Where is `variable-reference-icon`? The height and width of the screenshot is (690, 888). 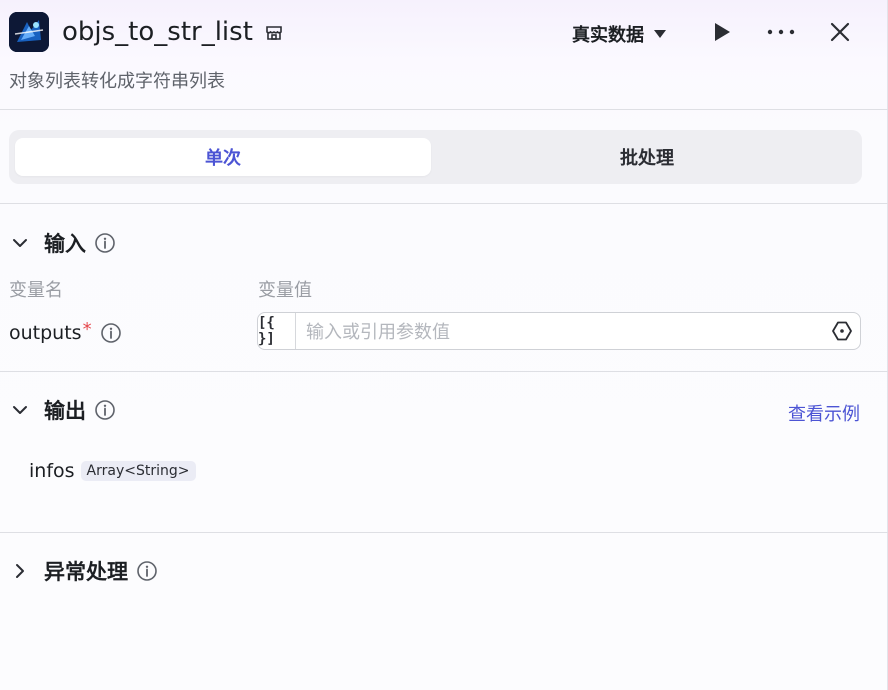 variable-reference-icon is located at coordinates (842, 331).